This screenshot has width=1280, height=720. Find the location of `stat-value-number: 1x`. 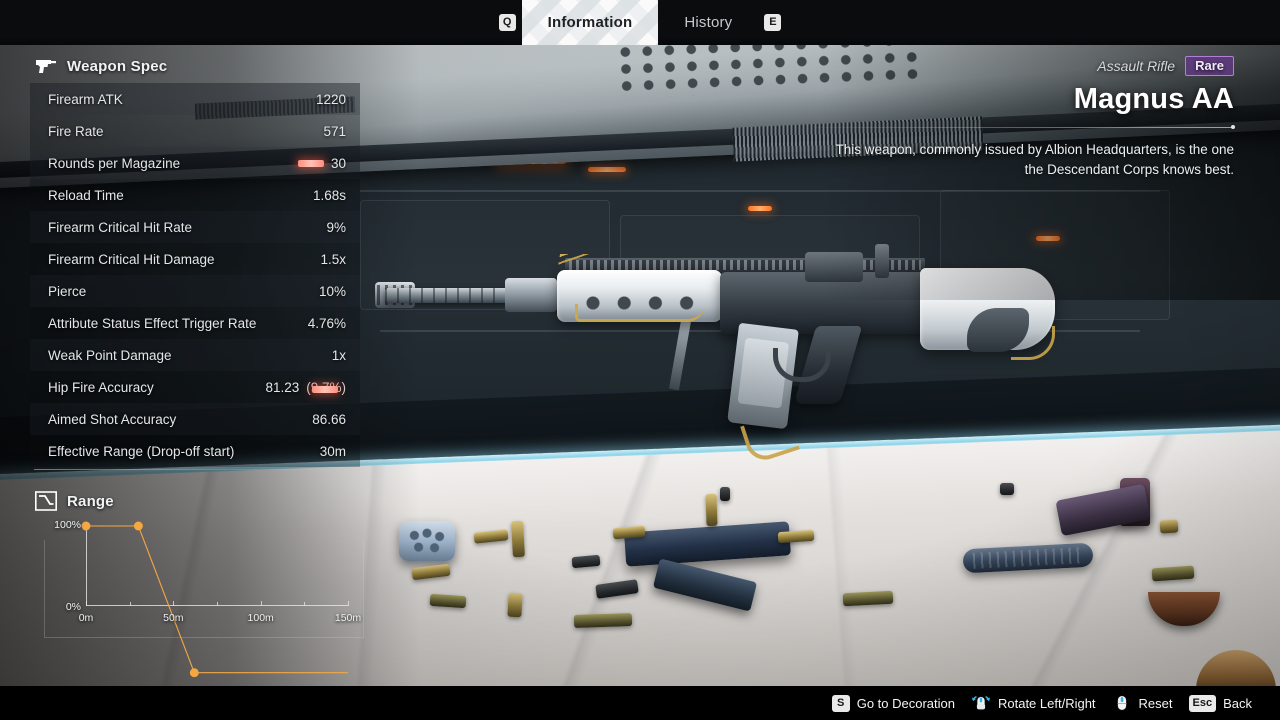

stat-value-number: 1x is located at coordinates (338, 355).